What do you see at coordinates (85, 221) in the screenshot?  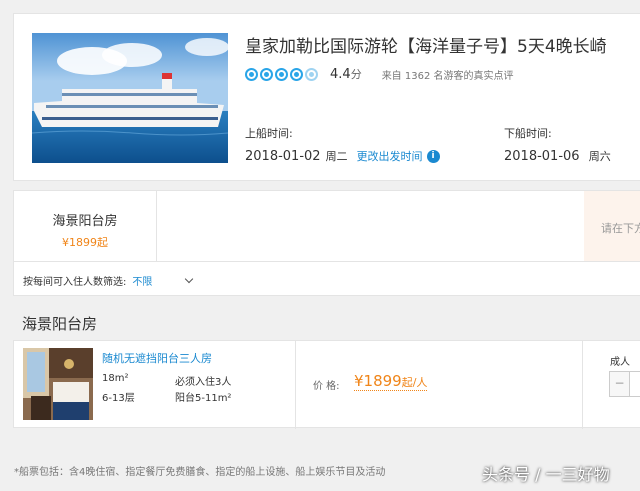 I see `room-tab-name: 海景阳台房` at bounding box center [85, 221].